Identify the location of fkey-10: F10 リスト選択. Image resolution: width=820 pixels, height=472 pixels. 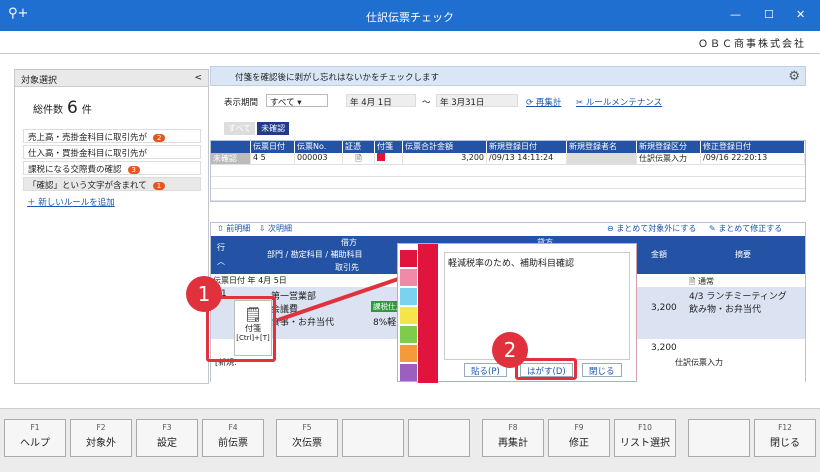
(645, 438).